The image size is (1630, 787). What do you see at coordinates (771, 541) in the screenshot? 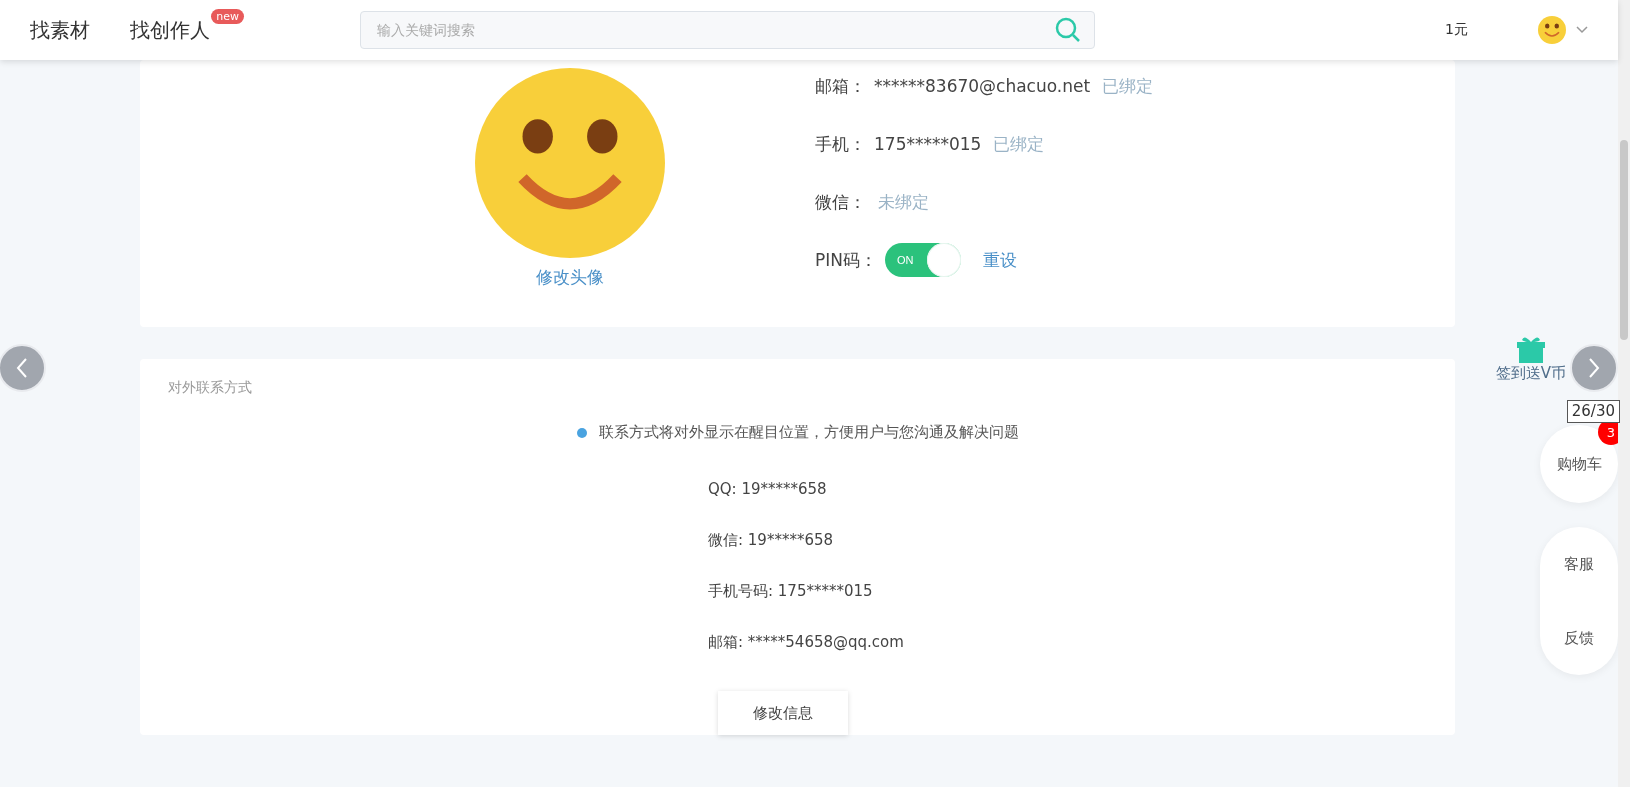
I see `contact-item: 微信: 19*****658` at bounding box center [771, 541].